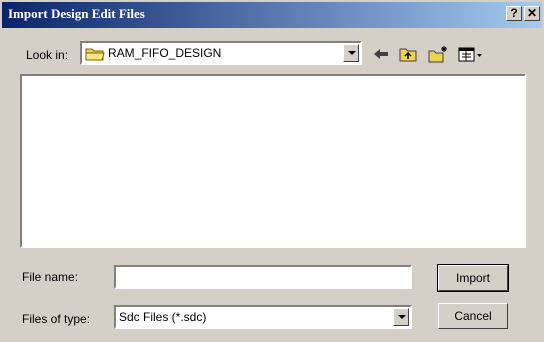 Image resolution: width=544 pixels, height=342 pixels. What do you see at coordinates (514, 13) in the screenshot?
I see `help-button: ?` at bounding box center [514, 13].